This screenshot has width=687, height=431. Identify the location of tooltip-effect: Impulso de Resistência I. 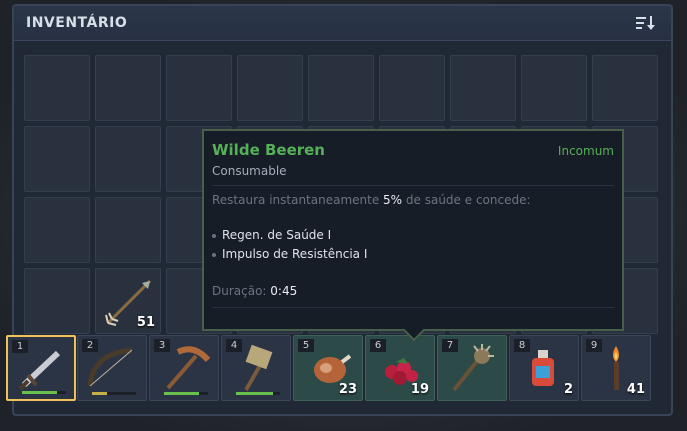
(289, 254).